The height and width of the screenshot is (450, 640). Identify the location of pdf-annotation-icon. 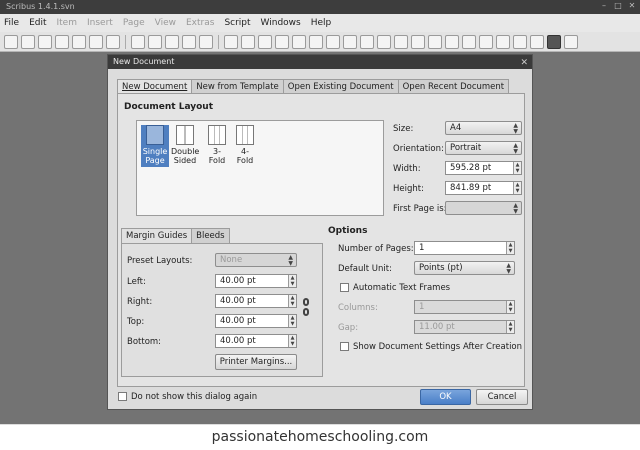
(571, 41).